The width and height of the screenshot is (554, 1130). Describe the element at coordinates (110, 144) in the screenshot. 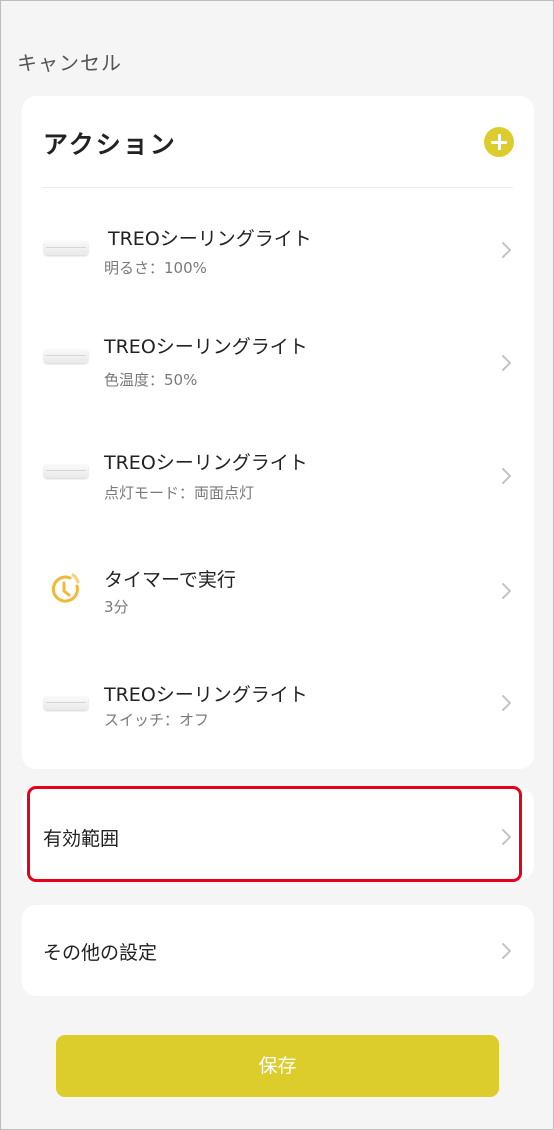

I see `actions-title: アクション` at that location.